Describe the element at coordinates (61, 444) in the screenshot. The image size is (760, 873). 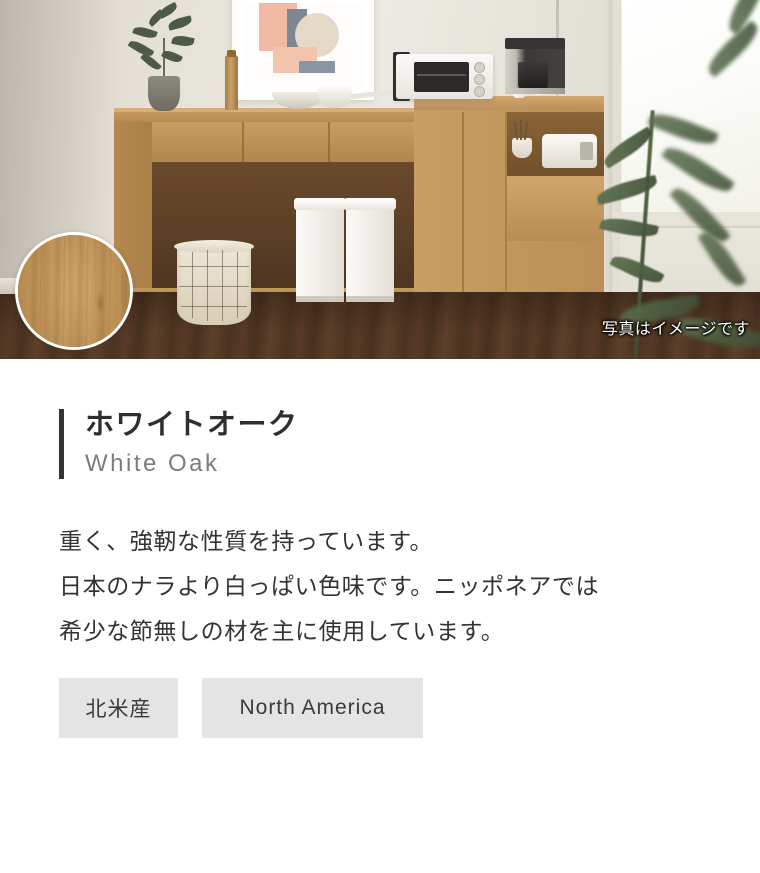
I see `title-accent-bar` at that location.